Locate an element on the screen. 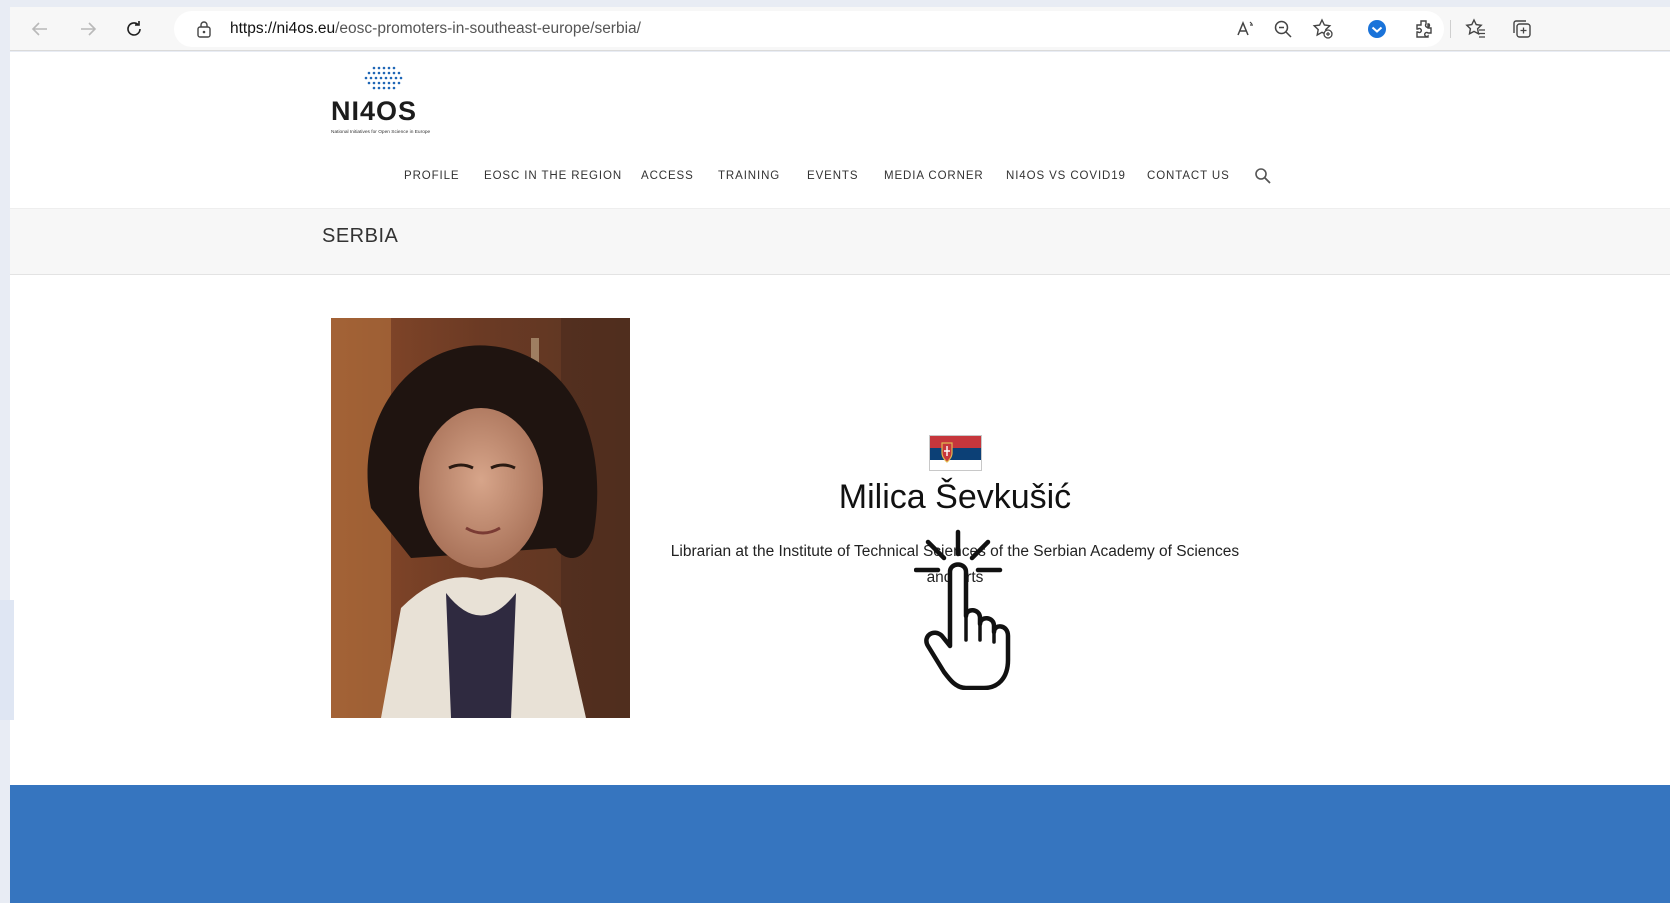  logo-wordmark: NI4OS is located at coordinates (374, 111).